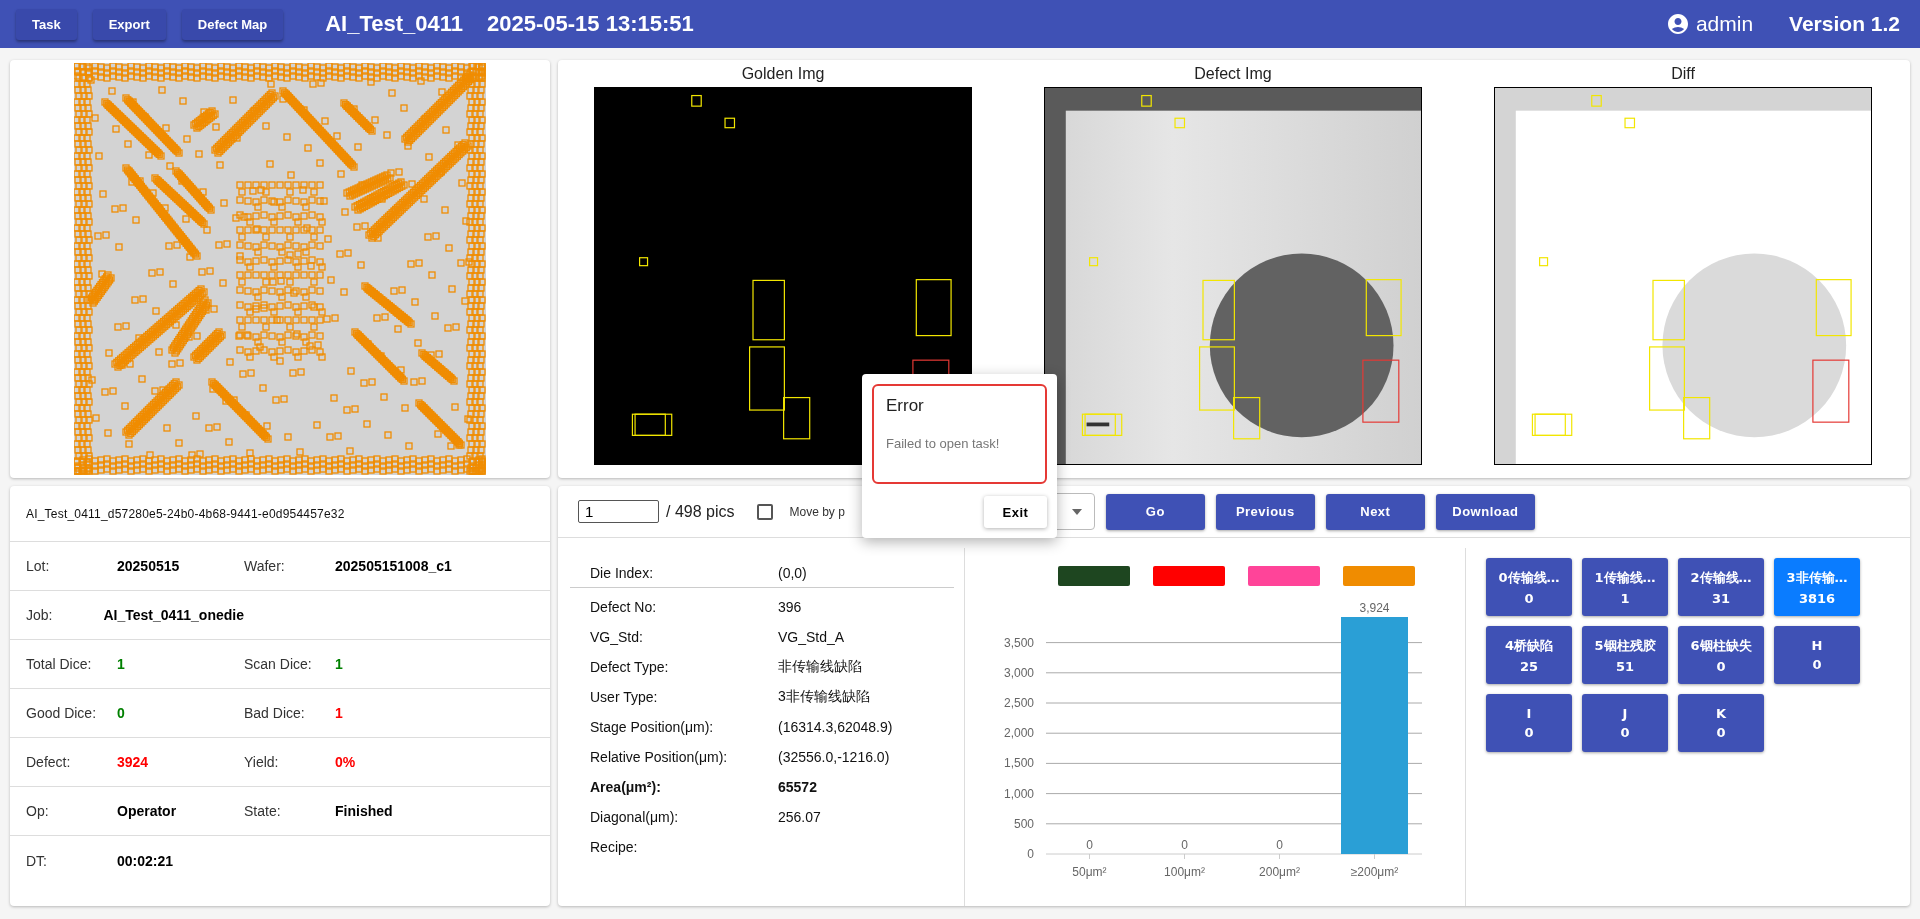  Describe the element at coordinates (59, 664) in the screenshot. I see `field-label: Total Dice:` at that location.